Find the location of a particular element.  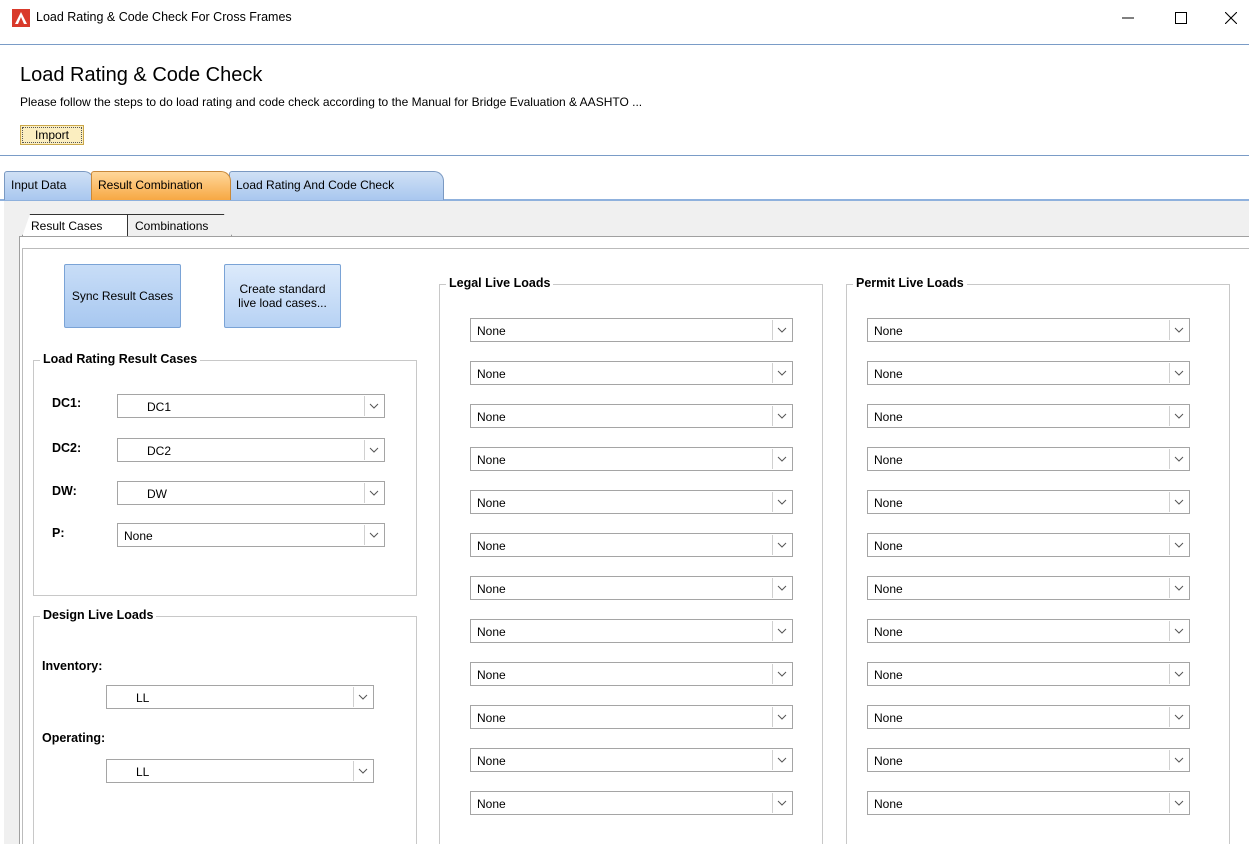

sync-result-cases-button: Sync Result Cases is located at coordinates (122, 296).